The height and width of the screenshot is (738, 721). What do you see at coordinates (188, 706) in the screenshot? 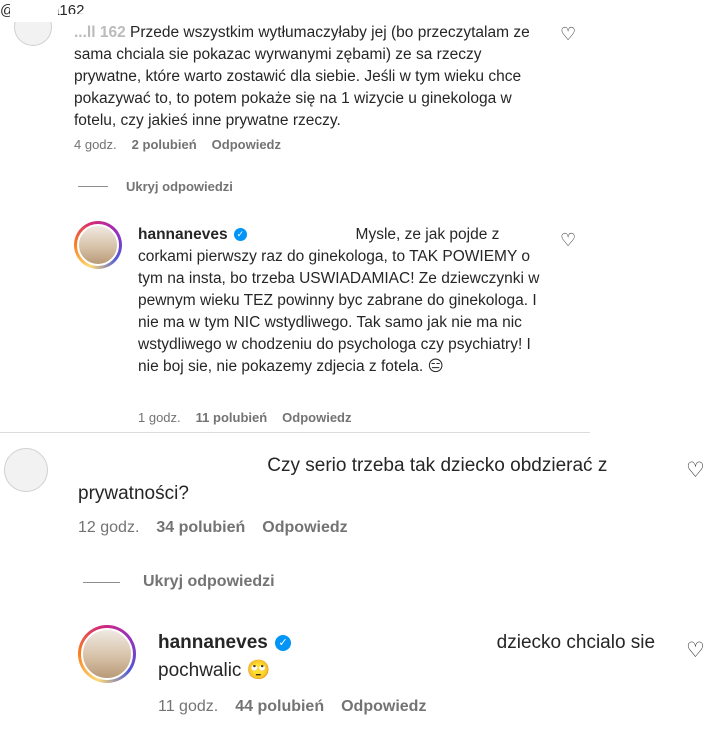
I see `reply2-time: 11 godz.` at bounding box center [188, 706].